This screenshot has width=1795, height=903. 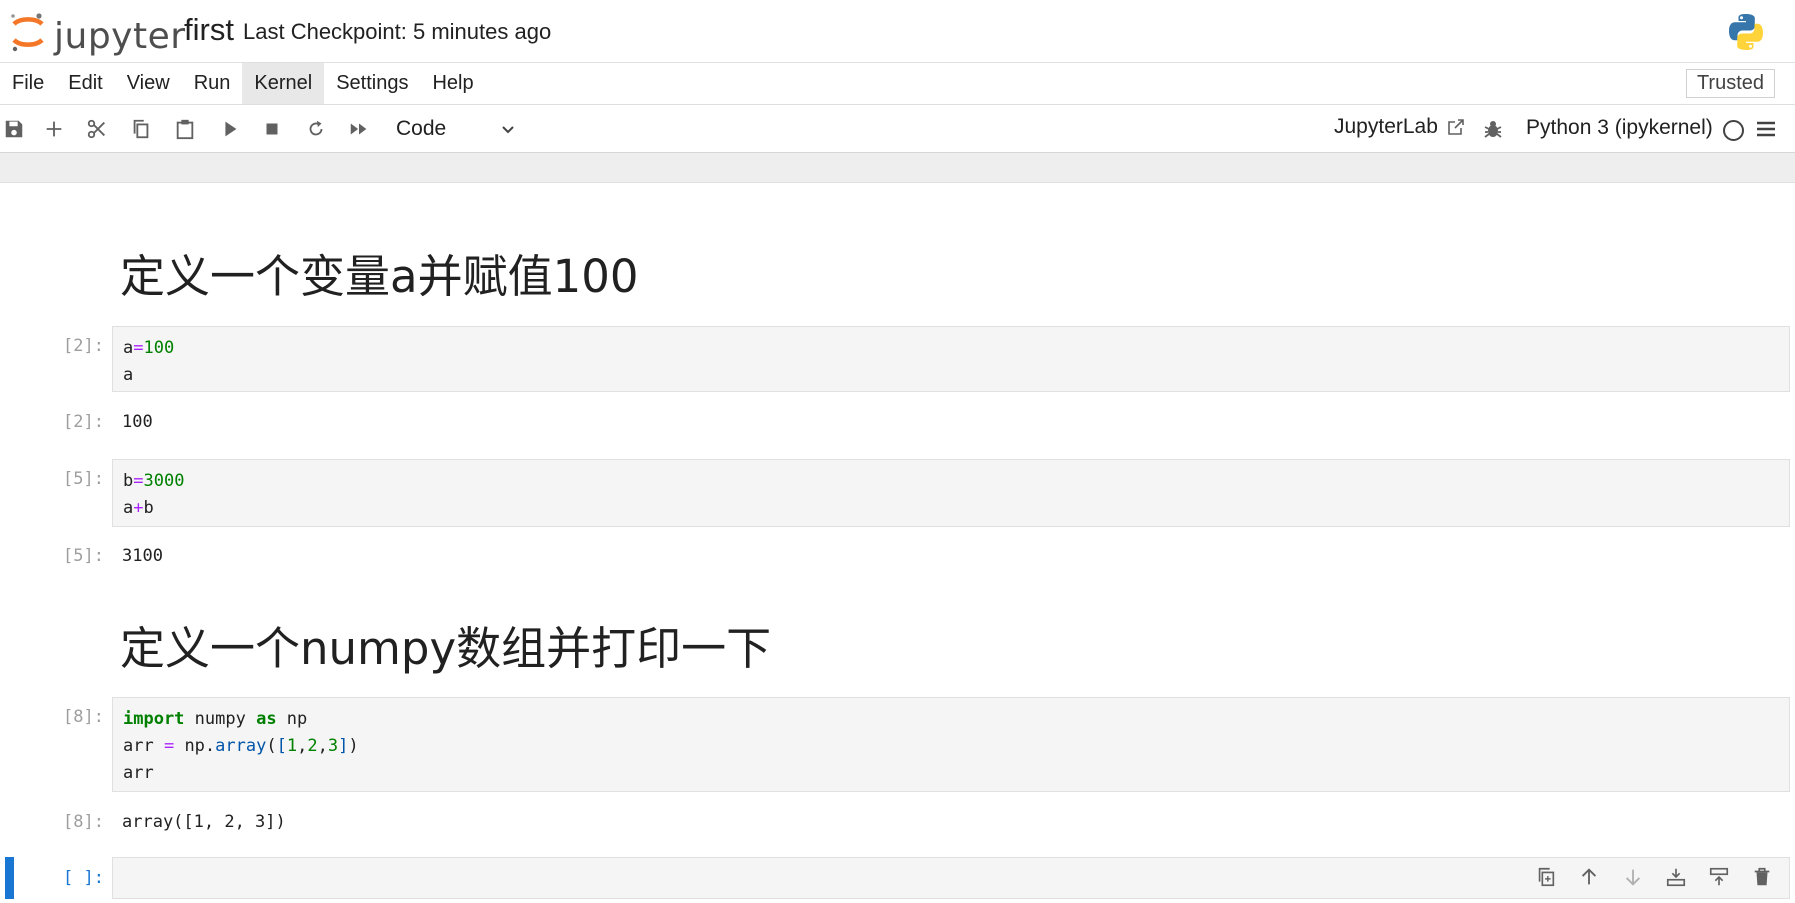 What do you see at coordinates (137, 422) in the screenshot?
I see `cell-output: 100` at bounding box center [137, 422].